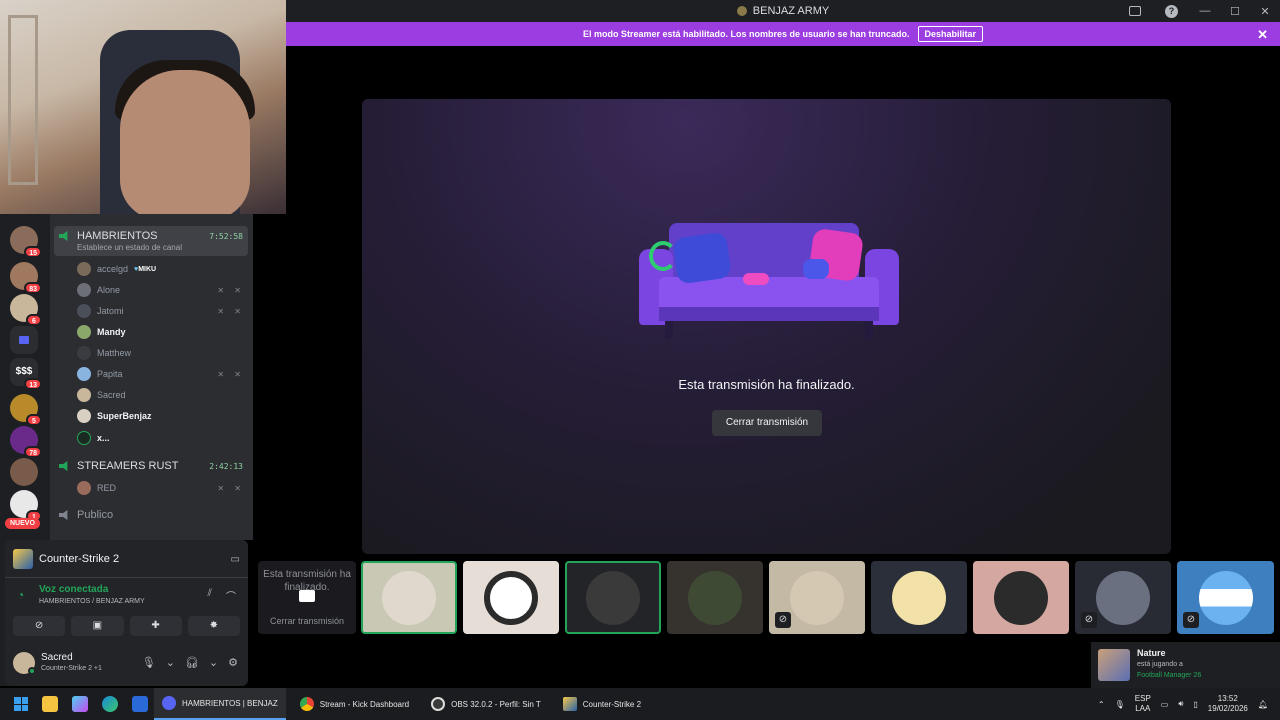  Describe the element at coordinates (33, 252) in the screenshot. I see `unread-badge: 15` at that location.